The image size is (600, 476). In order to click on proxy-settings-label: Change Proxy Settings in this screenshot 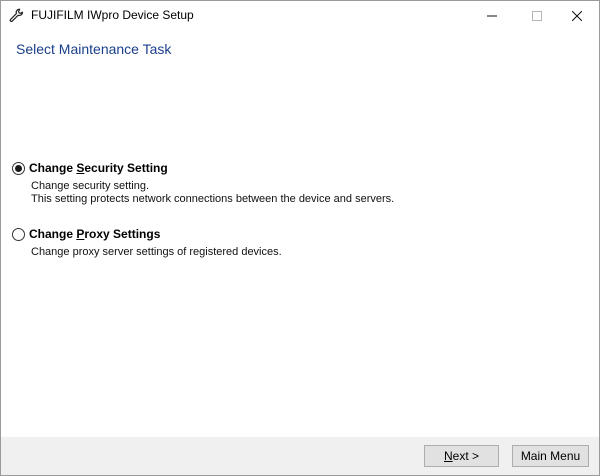, I will do `click(94, 234)`.